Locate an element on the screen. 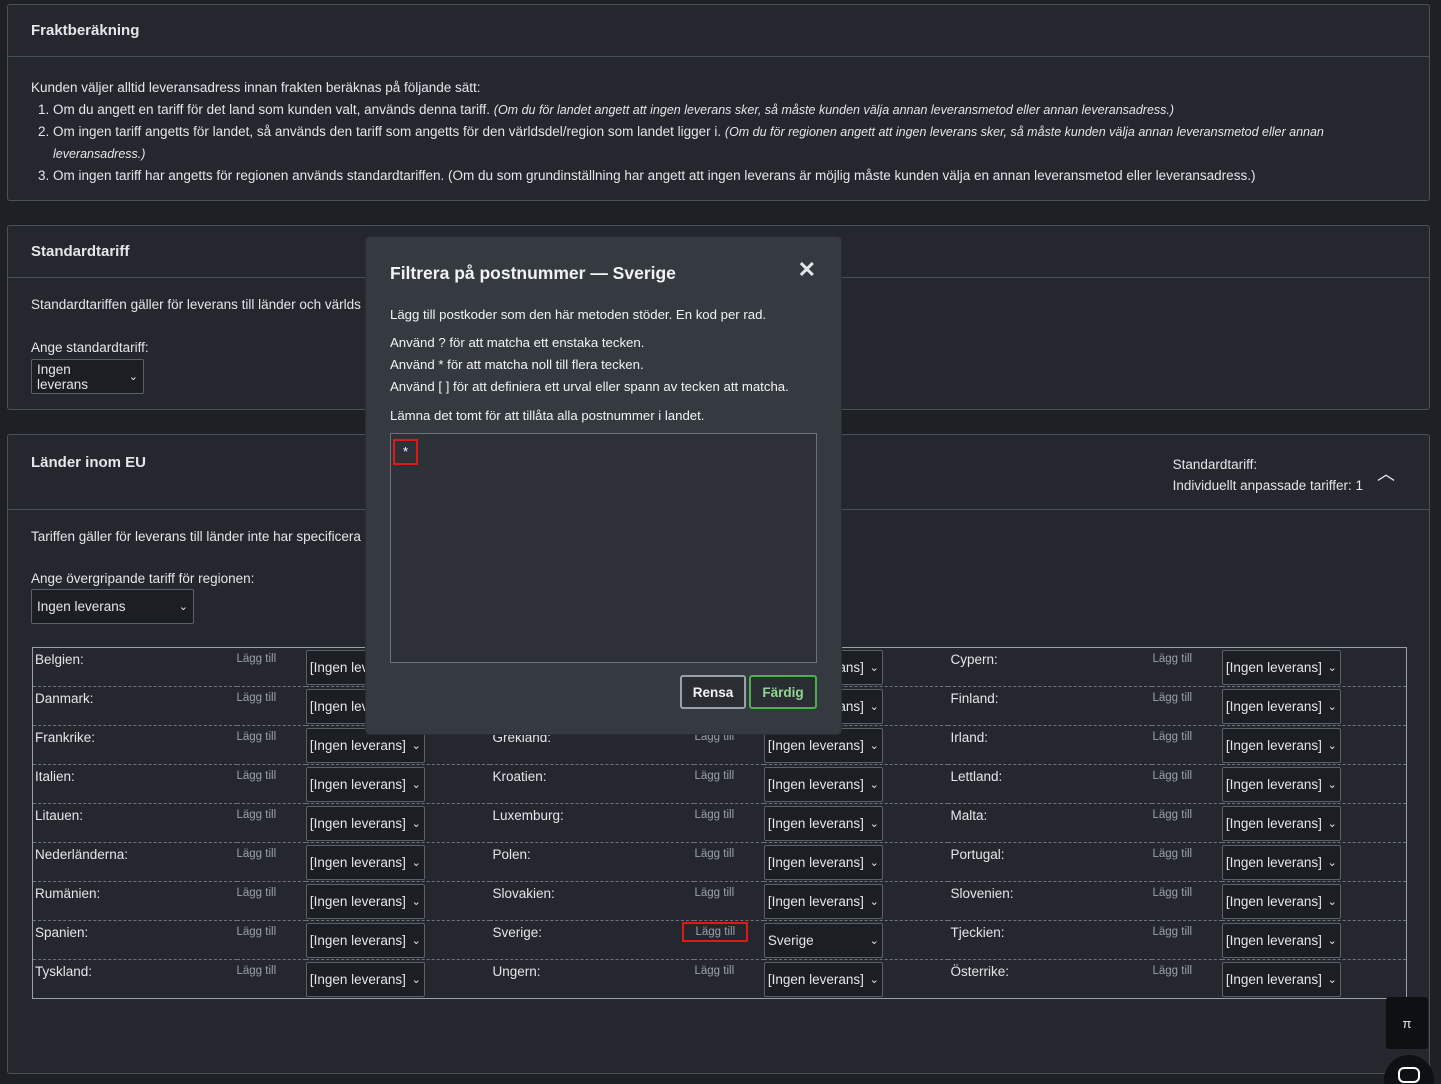 The height and width of the screenshot is (1084, 1441). scroll-top-button: π is located at coordinates (1407, 1023).